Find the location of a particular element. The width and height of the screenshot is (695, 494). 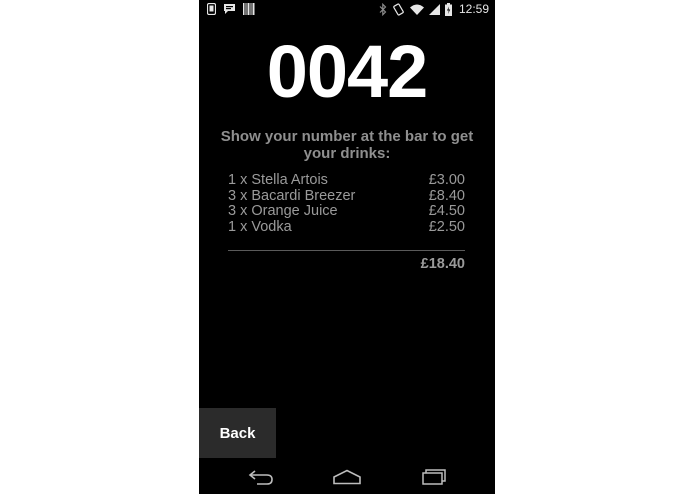

order-total: £18.40 is located at coordinates (442, 264).